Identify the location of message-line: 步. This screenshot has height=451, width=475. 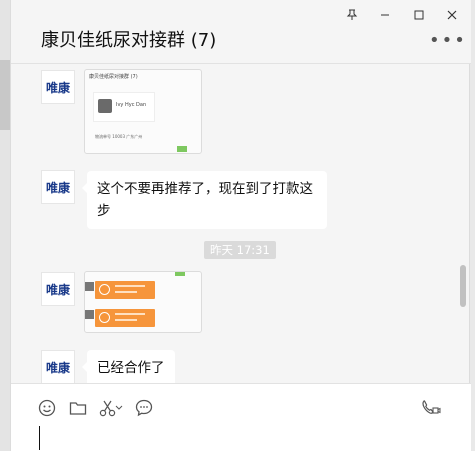
(104, 211).